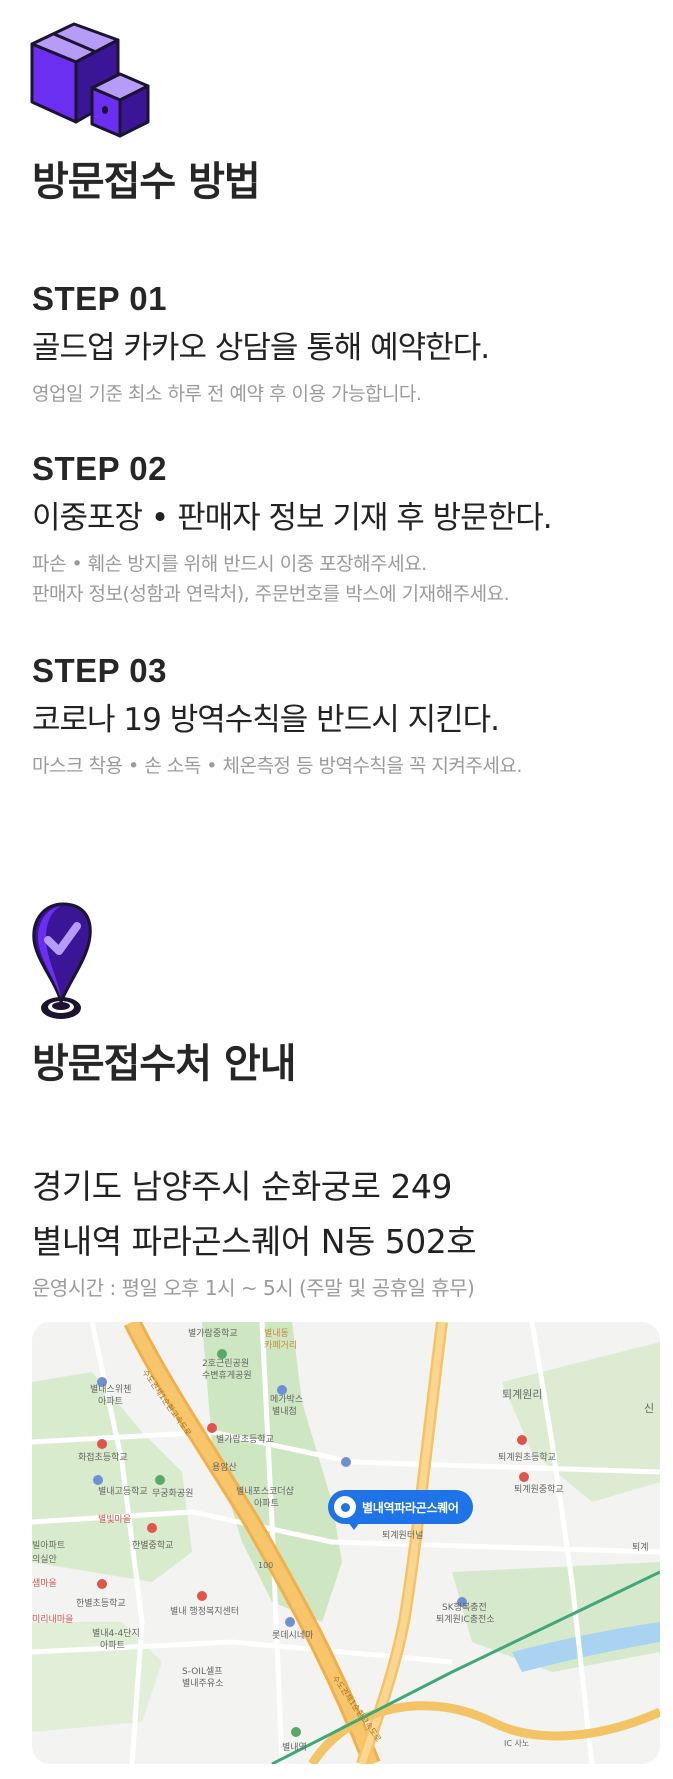 The height and width of the screenshot is (1779, 673). Describe the element at coordinates (345, 1507) in the screenshot. I see `map-pin-icon` at that location.